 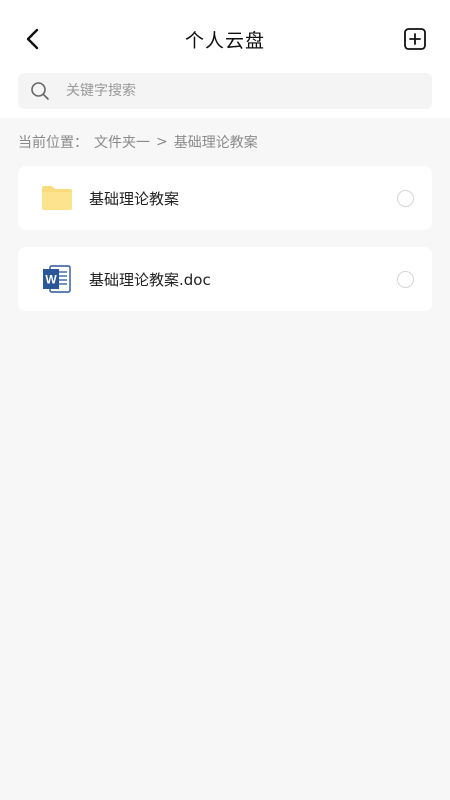 What do you see at coordinates (215, 143) in the screenshot?
I see `breadcrumb-current: 基础理论教案` at bounding box center [215, 143].